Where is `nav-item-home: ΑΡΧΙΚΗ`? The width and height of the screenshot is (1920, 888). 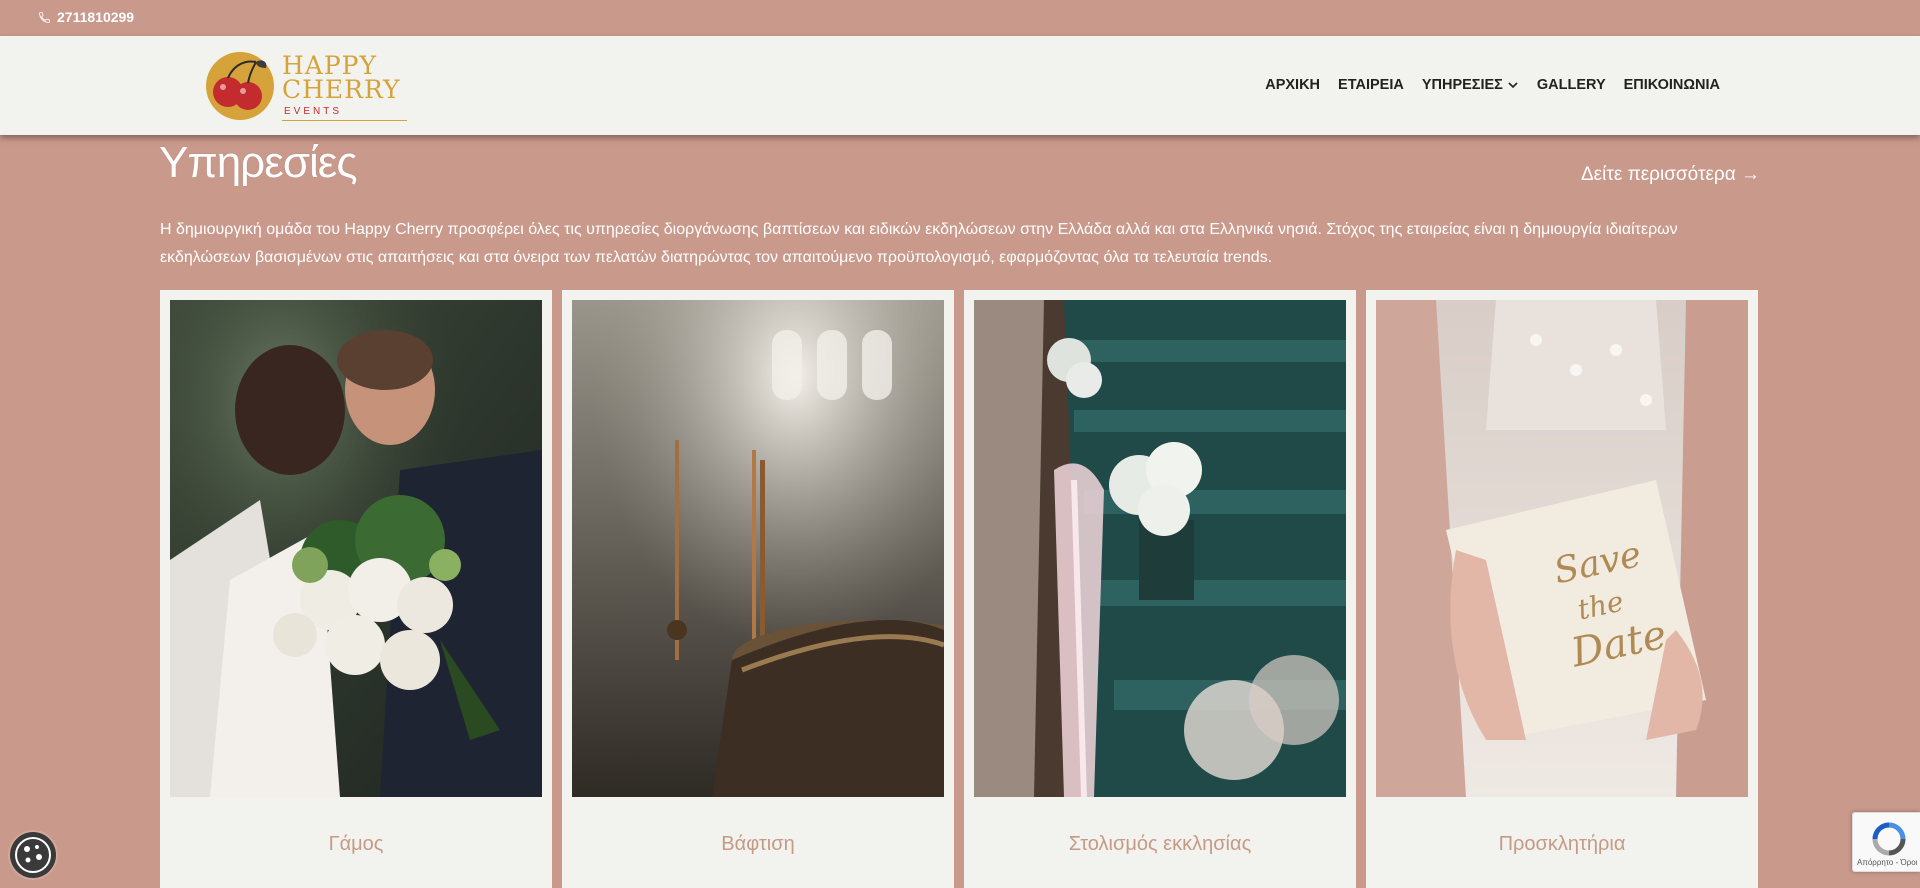
nav-item-home: ΑΡΧΙΚΗ is located at coordinates (1292, 85).